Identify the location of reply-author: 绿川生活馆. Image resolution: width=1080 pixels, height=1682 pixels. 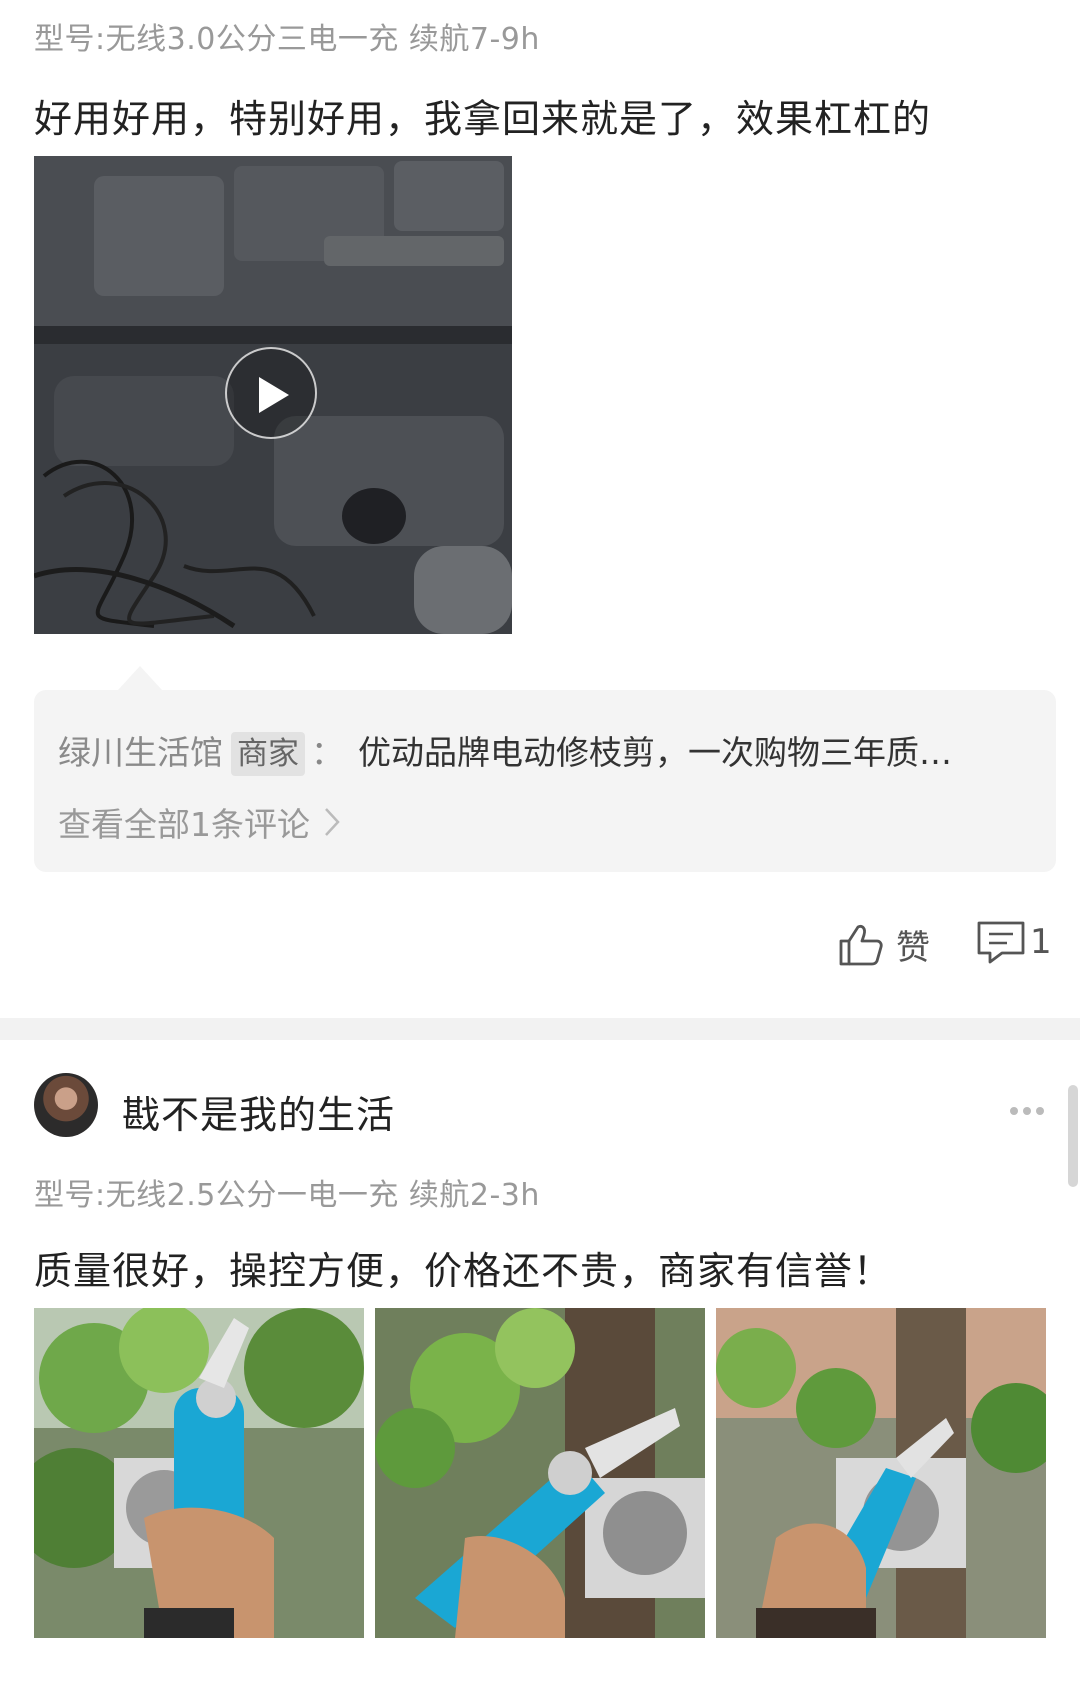
(140, 752).